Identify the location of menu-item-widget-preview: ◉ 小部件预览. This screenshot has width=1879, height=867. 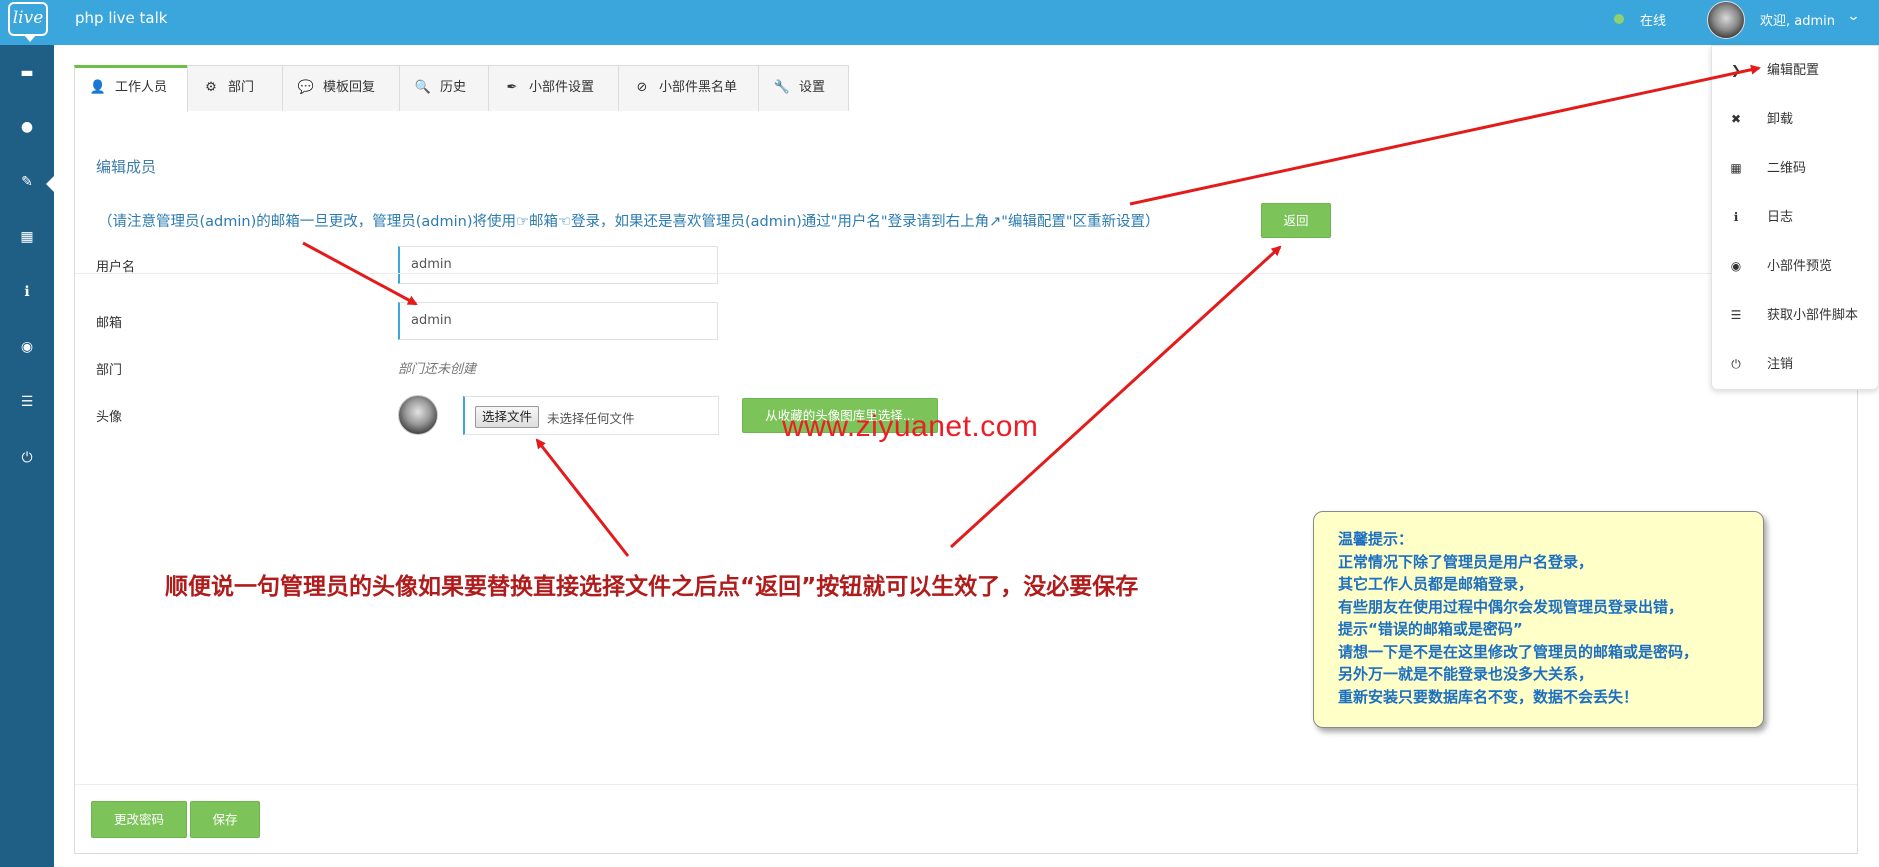
(1795, 266).